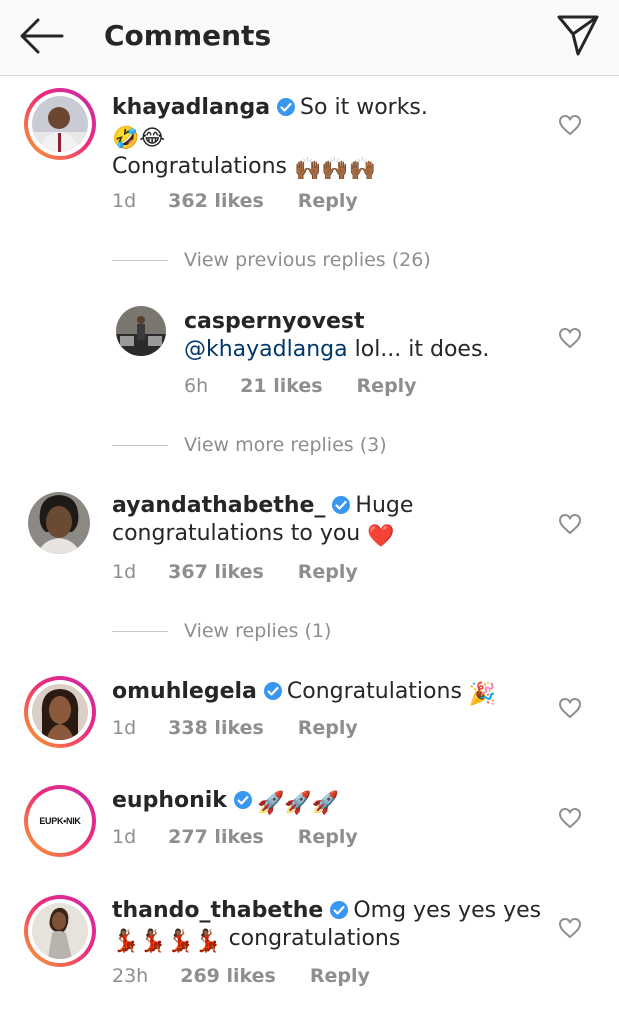  Describe the element at coordinates (309, 38) in the screenshot. I see `header-bar: Comments` at that location.